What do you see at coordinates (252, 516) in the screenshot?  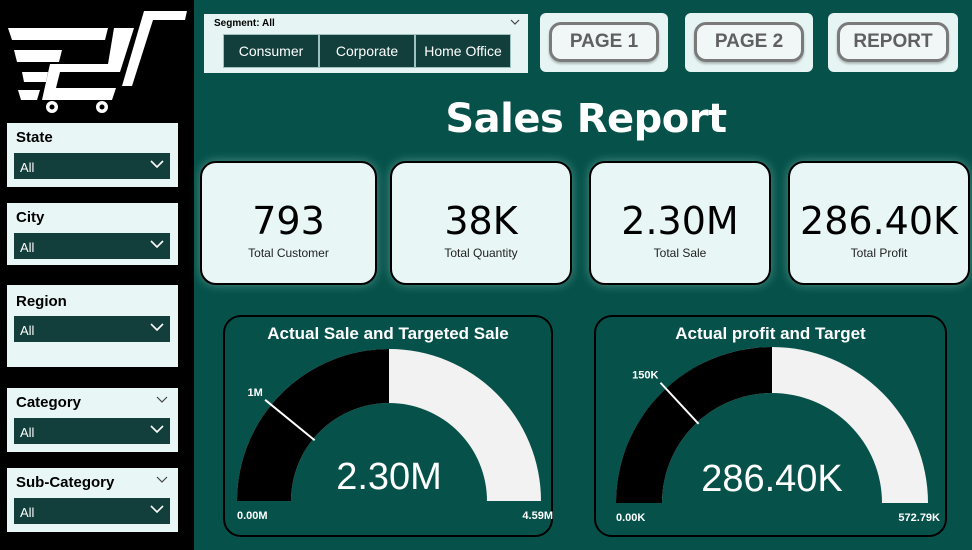 I see `gauge-min-label: 0.00M` at bounding box center [252, 516].